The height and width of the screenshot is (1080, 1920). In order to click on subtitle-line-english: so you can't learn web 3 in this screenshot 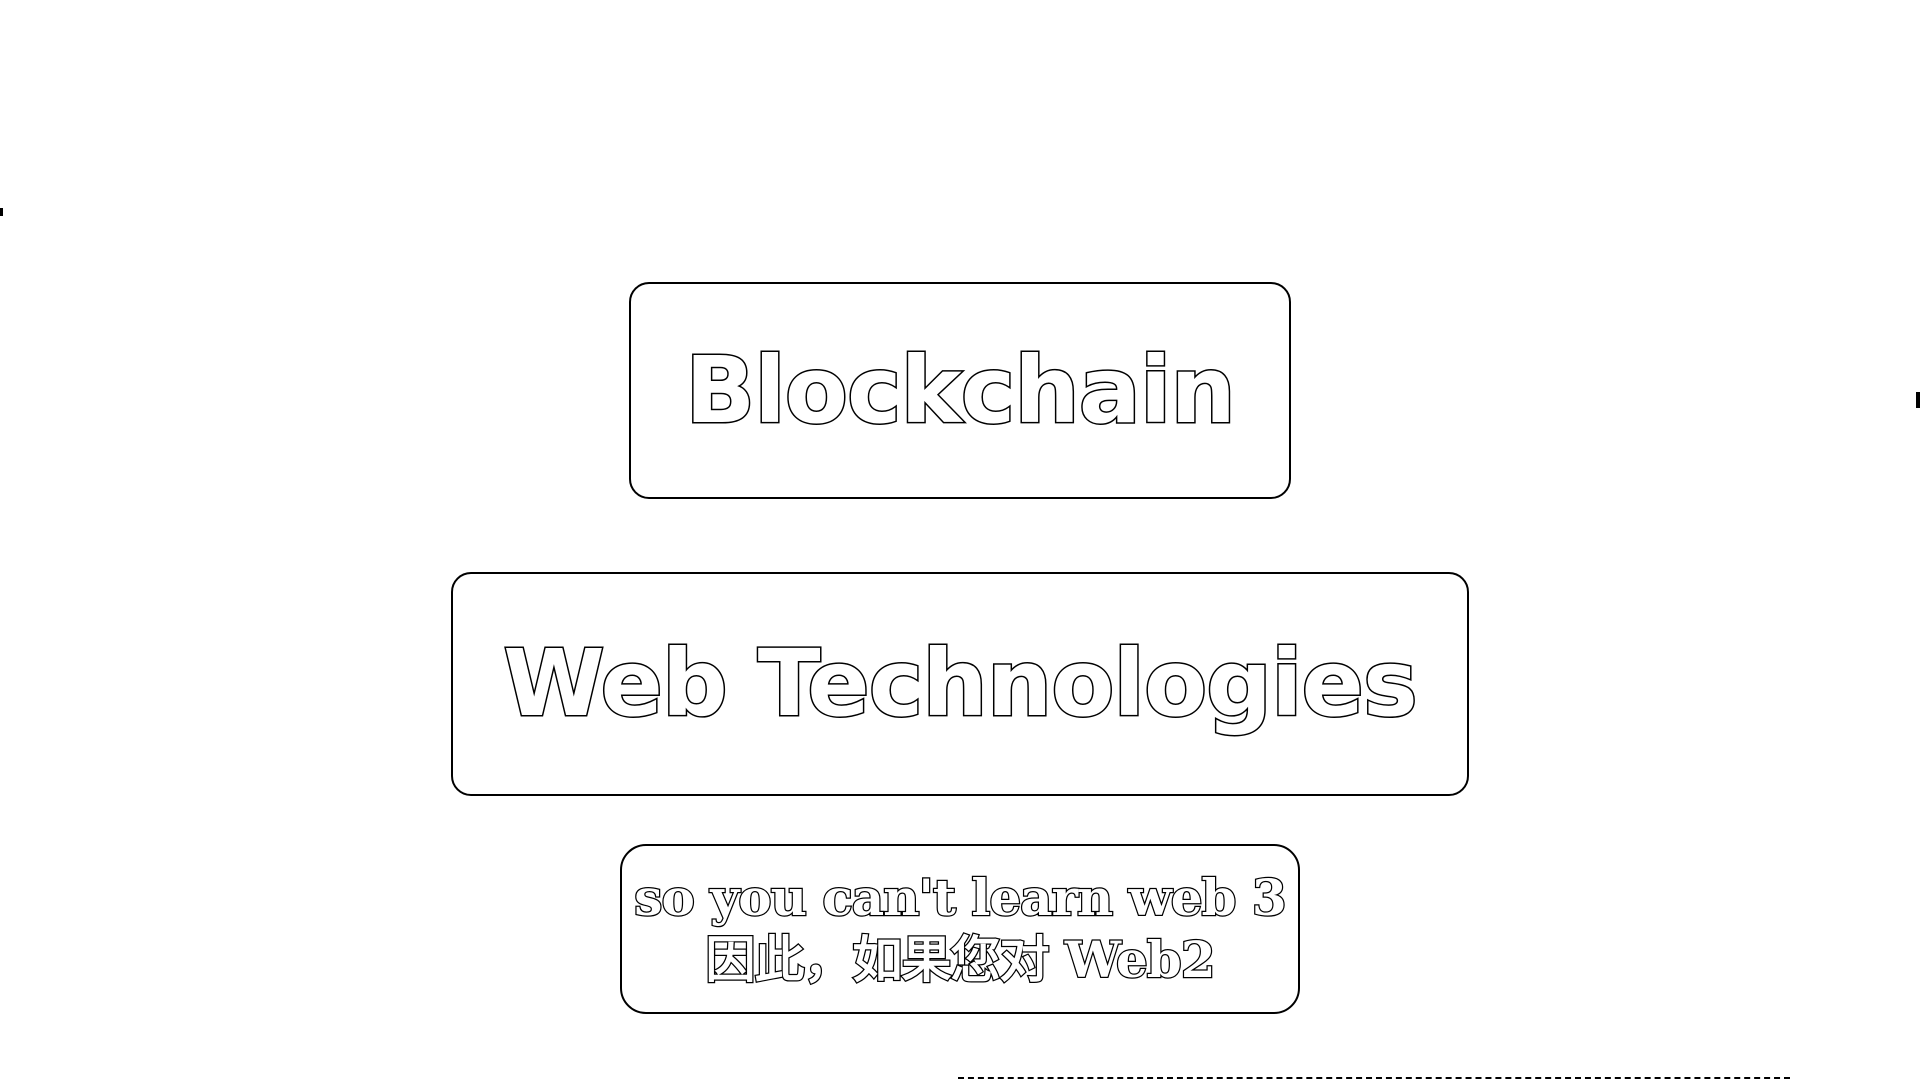, I will do `click(960, 898)`.